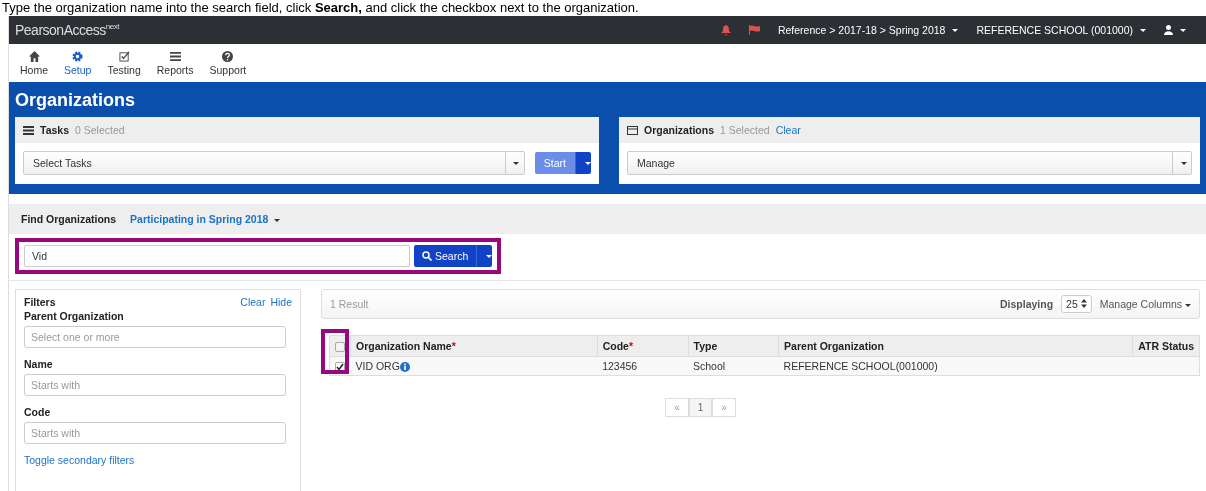  Describe the element at coordinates (274, 163) in the screenshot. I see `tasks-select: Select Tasks` at that location.